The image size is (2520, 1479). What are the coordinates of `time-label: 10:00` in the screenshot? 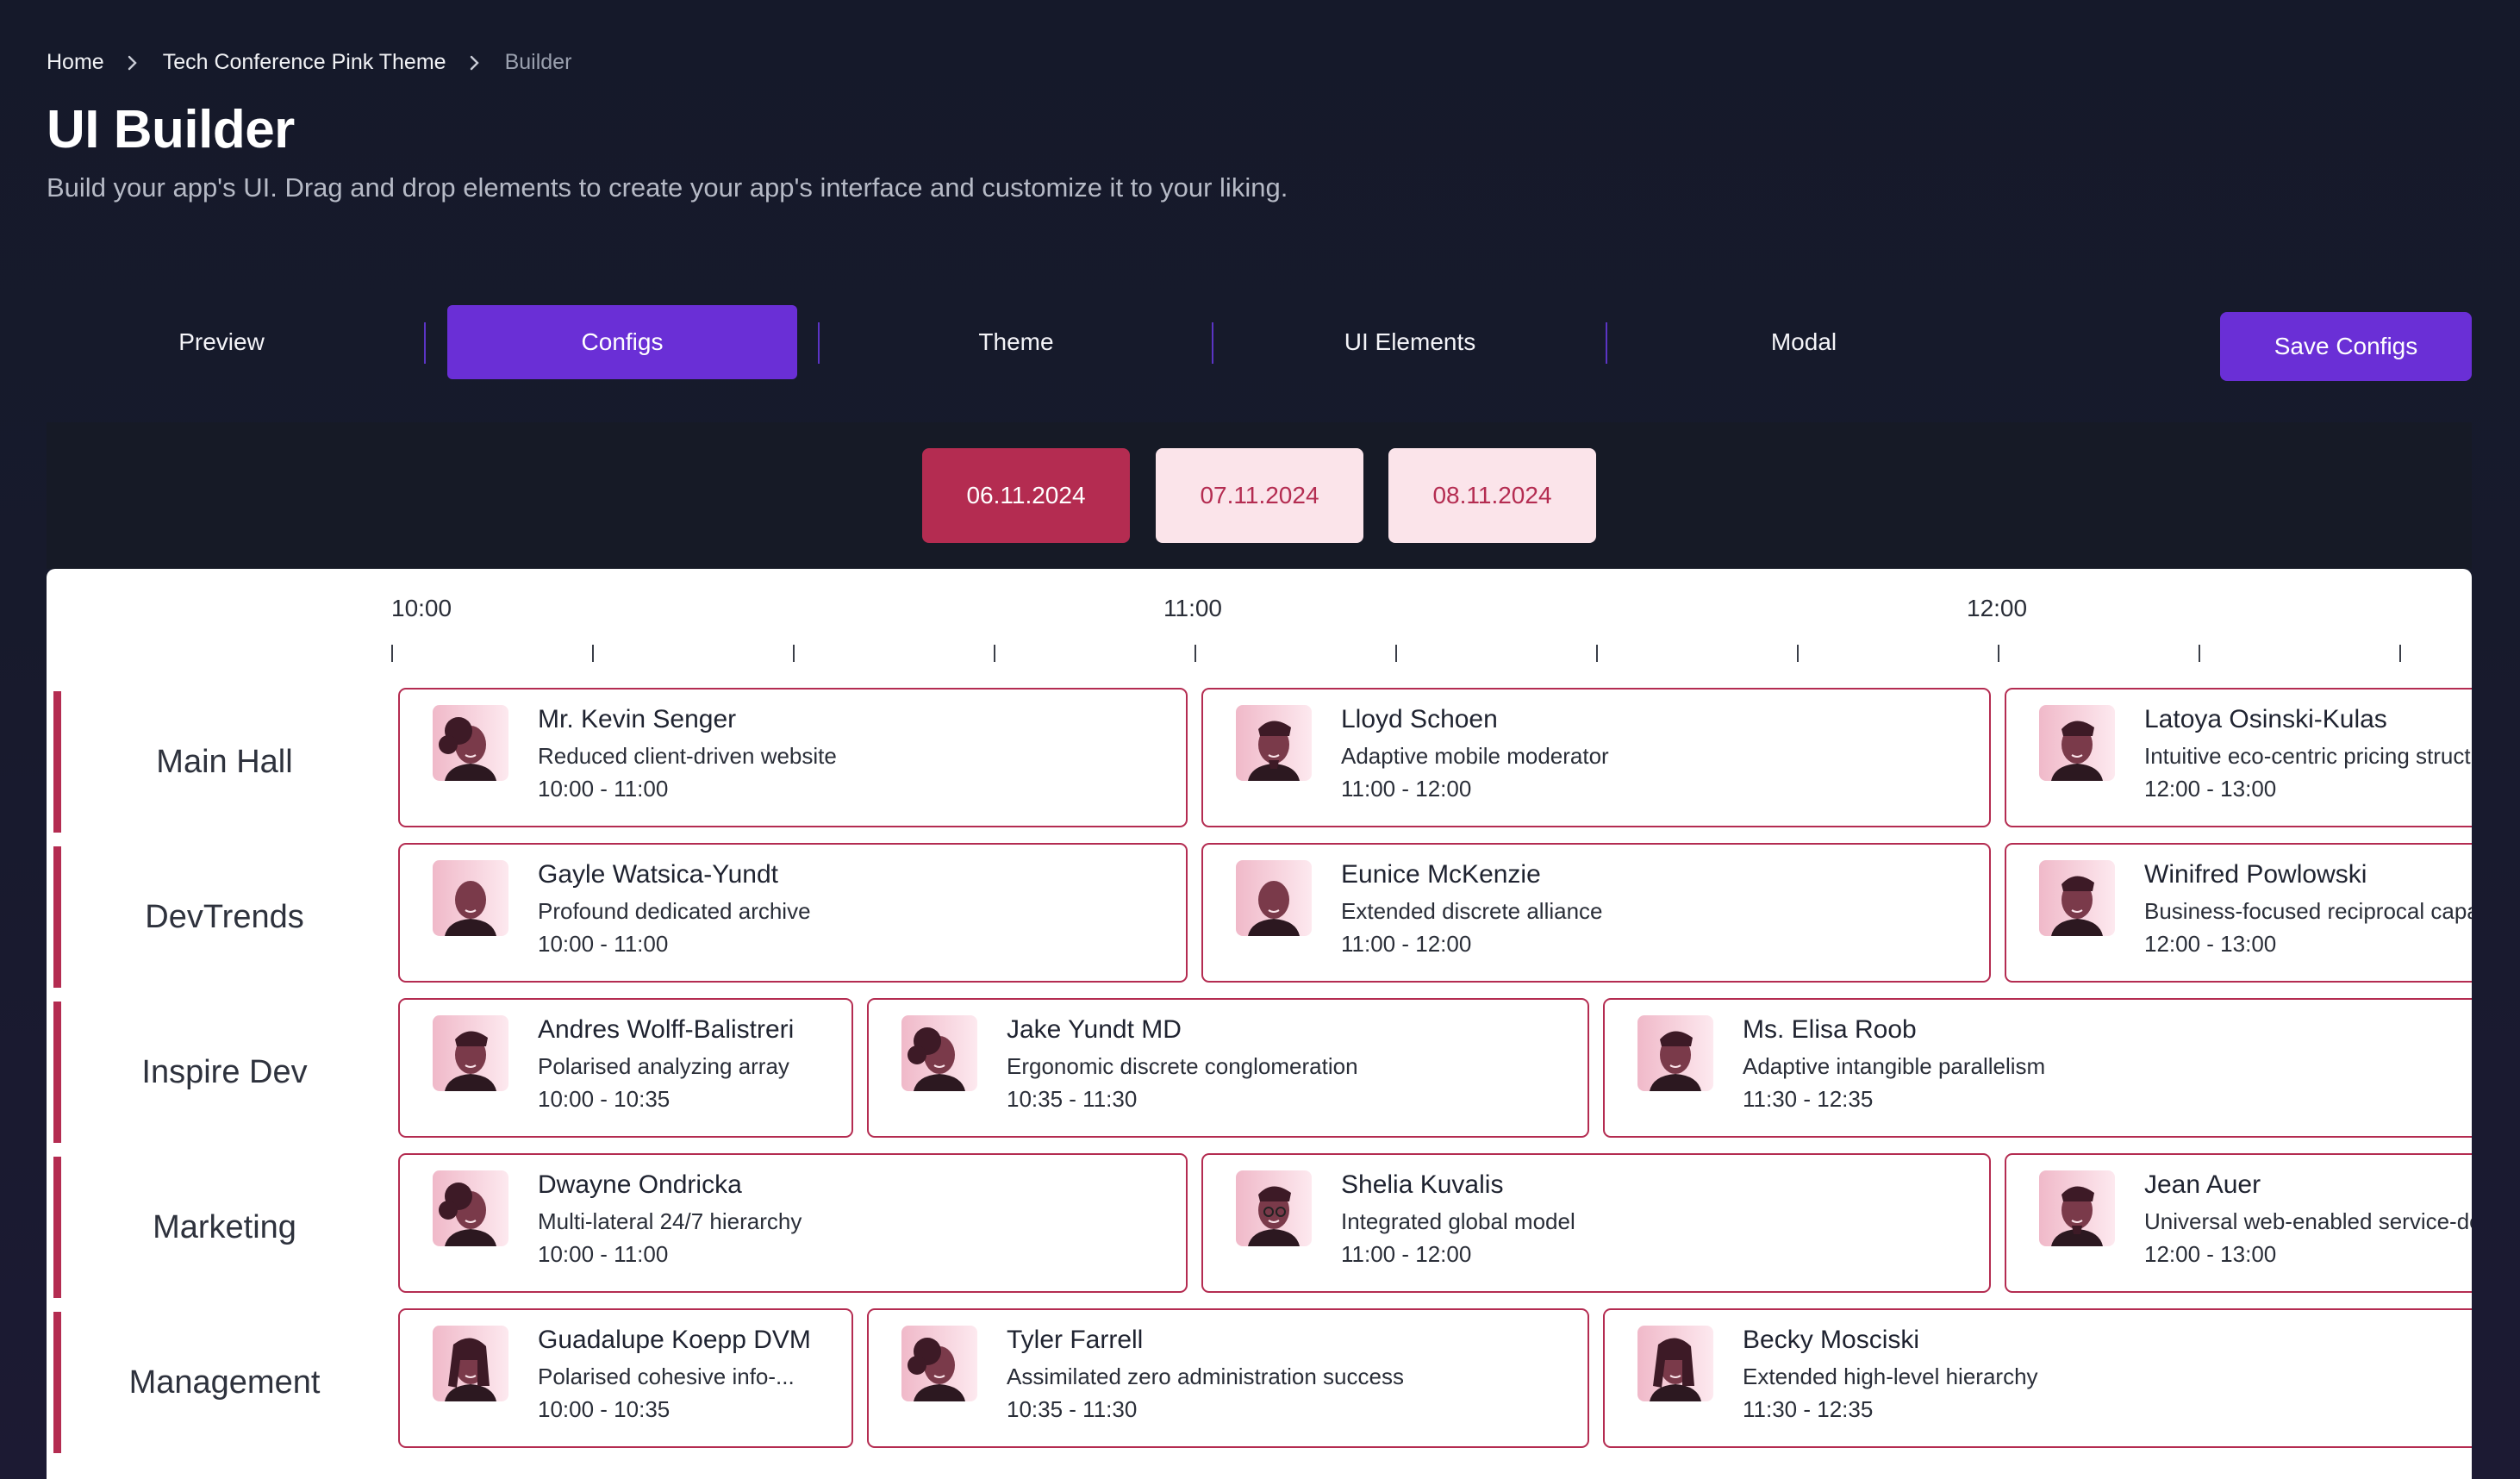 It's located at (422, 608).